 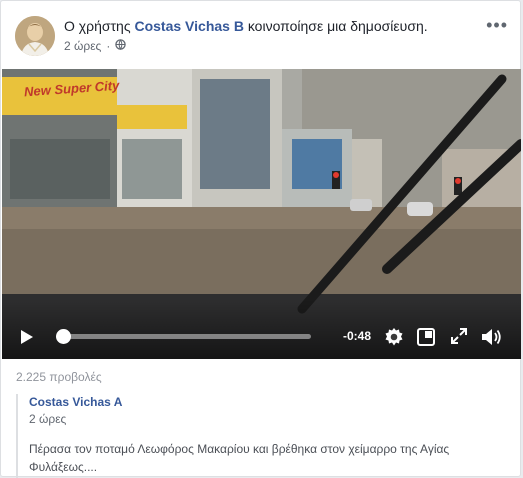 I want to click on shared-timestamp: 2 ώρες, so click(x=268, y=419).